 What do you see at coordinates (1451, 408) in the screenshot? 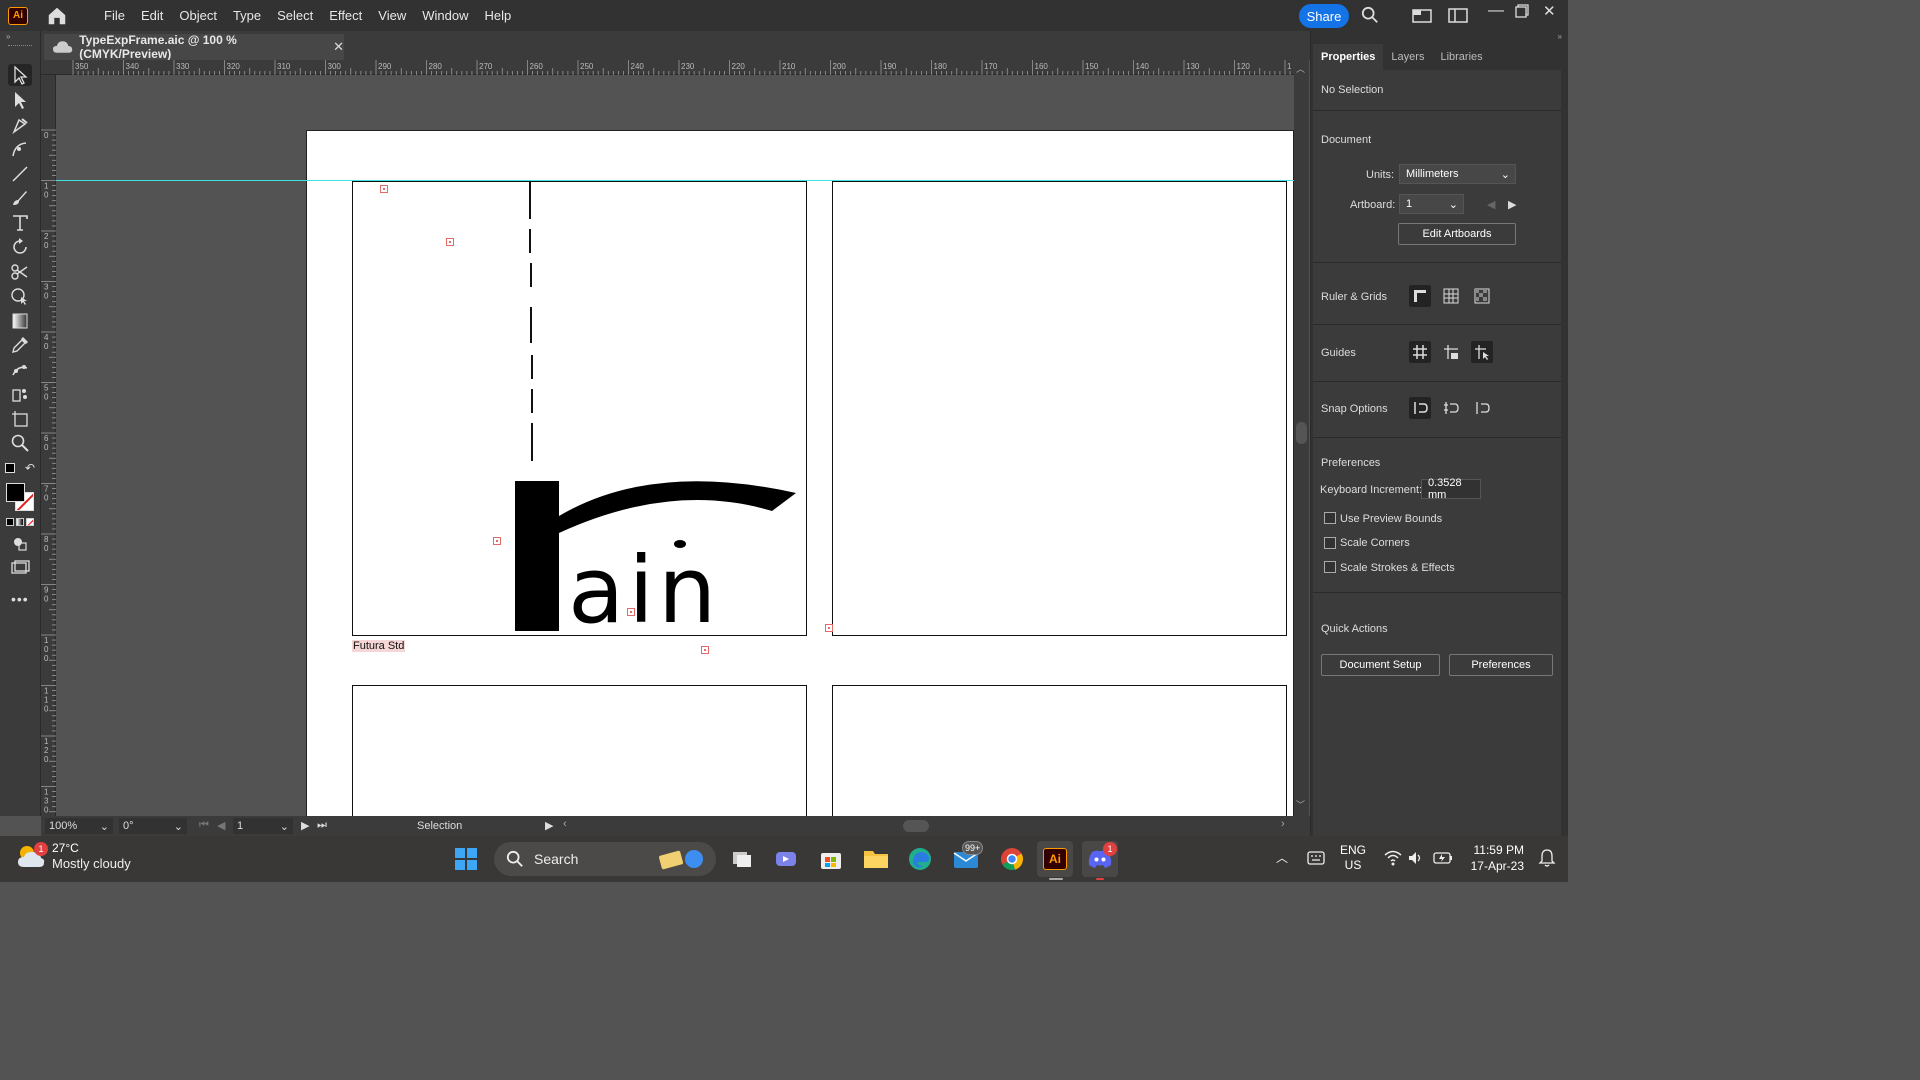
I see `snap-to-grid-icon` at bounding box center [1451, 408].